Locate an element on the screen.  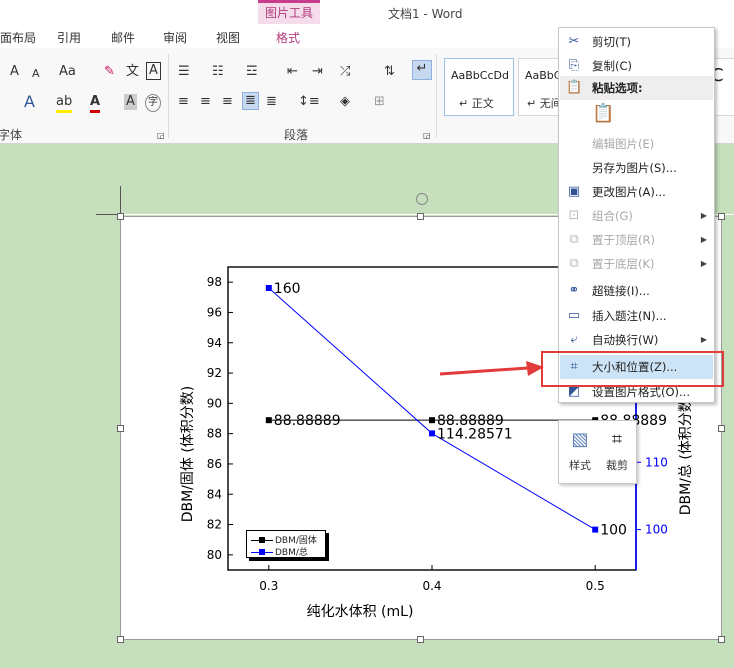
borders-icon: ⊞ is located at coordinates (379, 102).